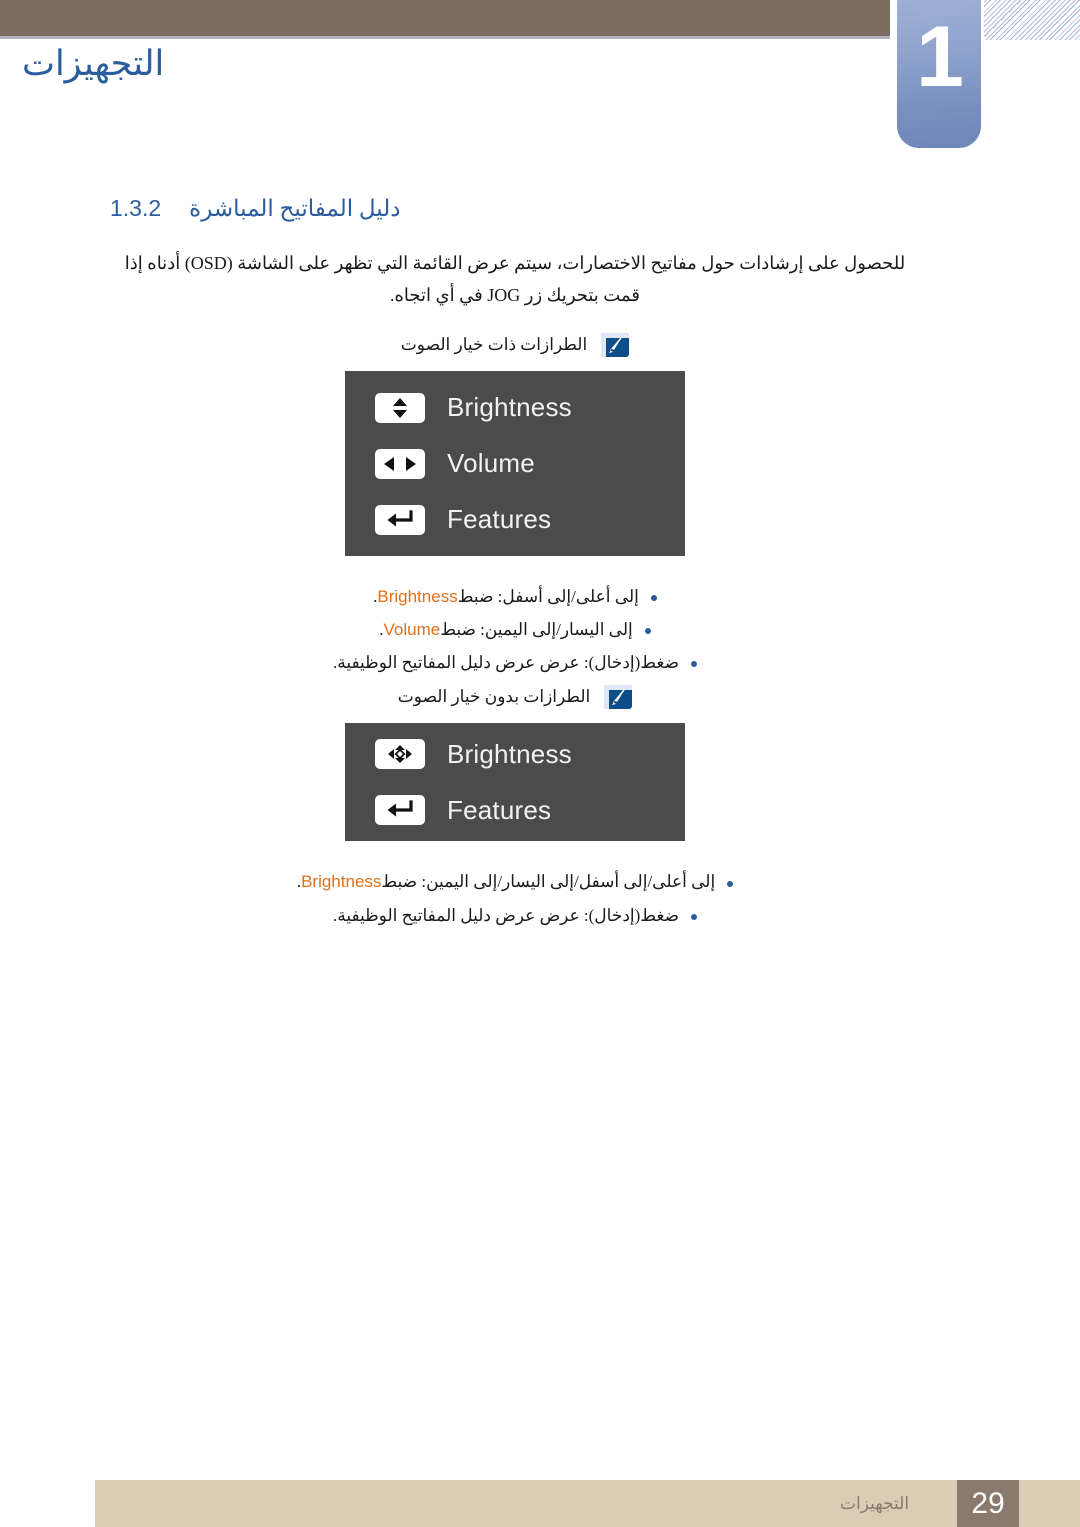 The image size is (1080, 1527). I want to click on chapter-badge: 1, so click(939, 74).